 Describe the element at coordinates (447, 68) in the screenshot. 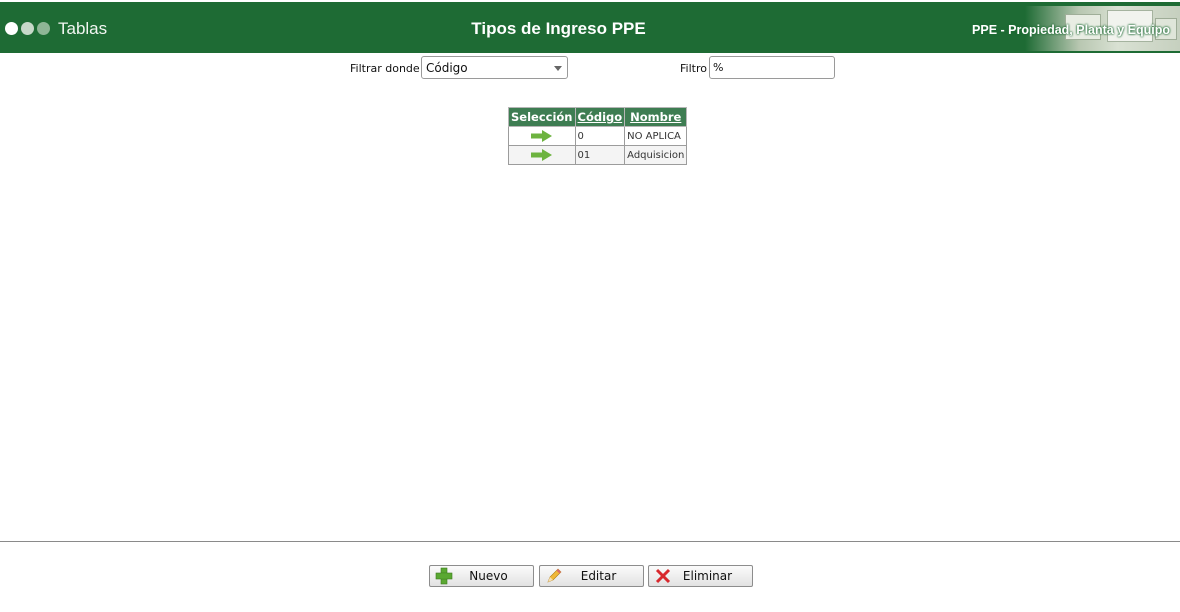

I see `filter-field-value: Código` at that location.